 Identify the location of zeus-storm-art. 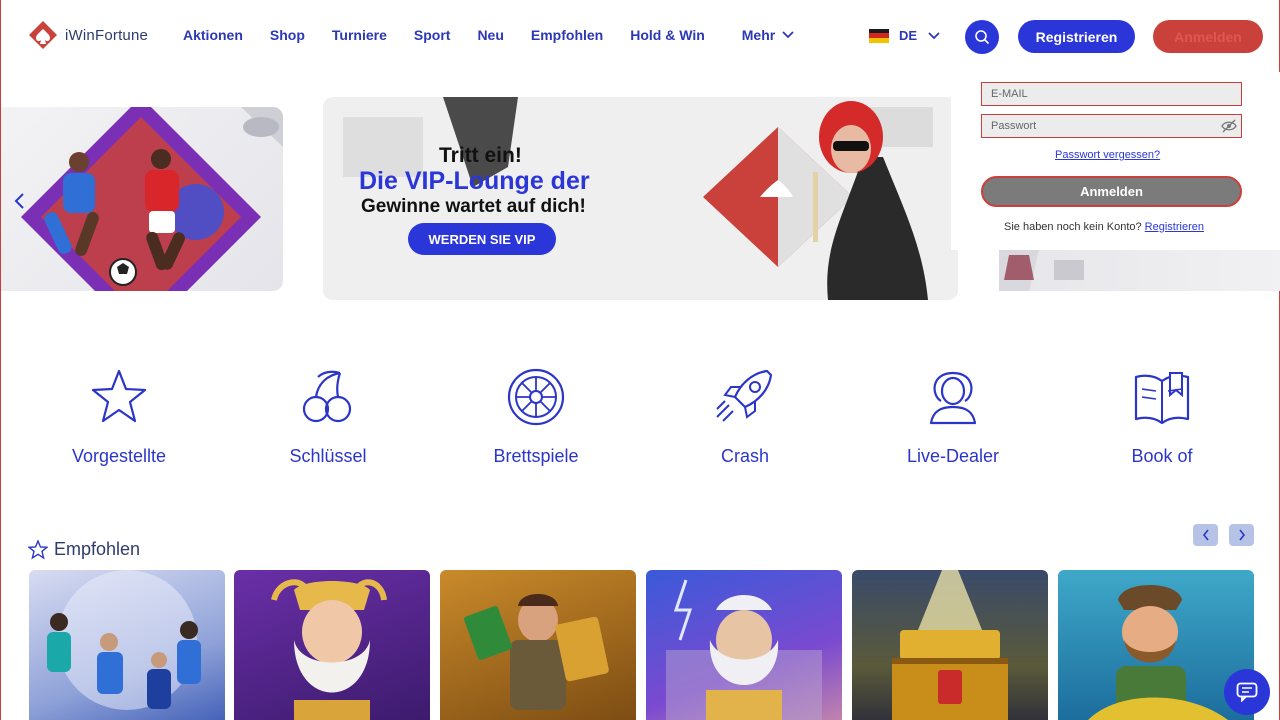
(744, 649).